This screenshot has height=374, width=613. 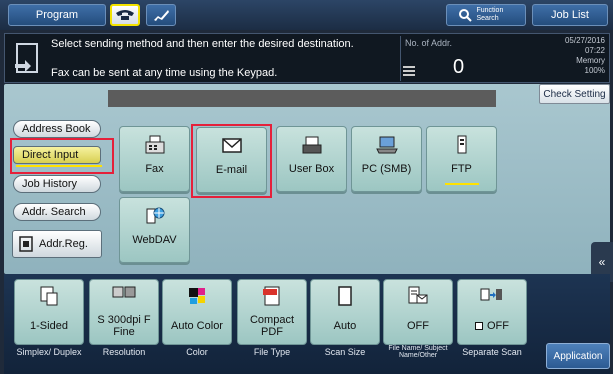 I want to click on scan-size-caption: Scan Size, so click(x=345, y=352).